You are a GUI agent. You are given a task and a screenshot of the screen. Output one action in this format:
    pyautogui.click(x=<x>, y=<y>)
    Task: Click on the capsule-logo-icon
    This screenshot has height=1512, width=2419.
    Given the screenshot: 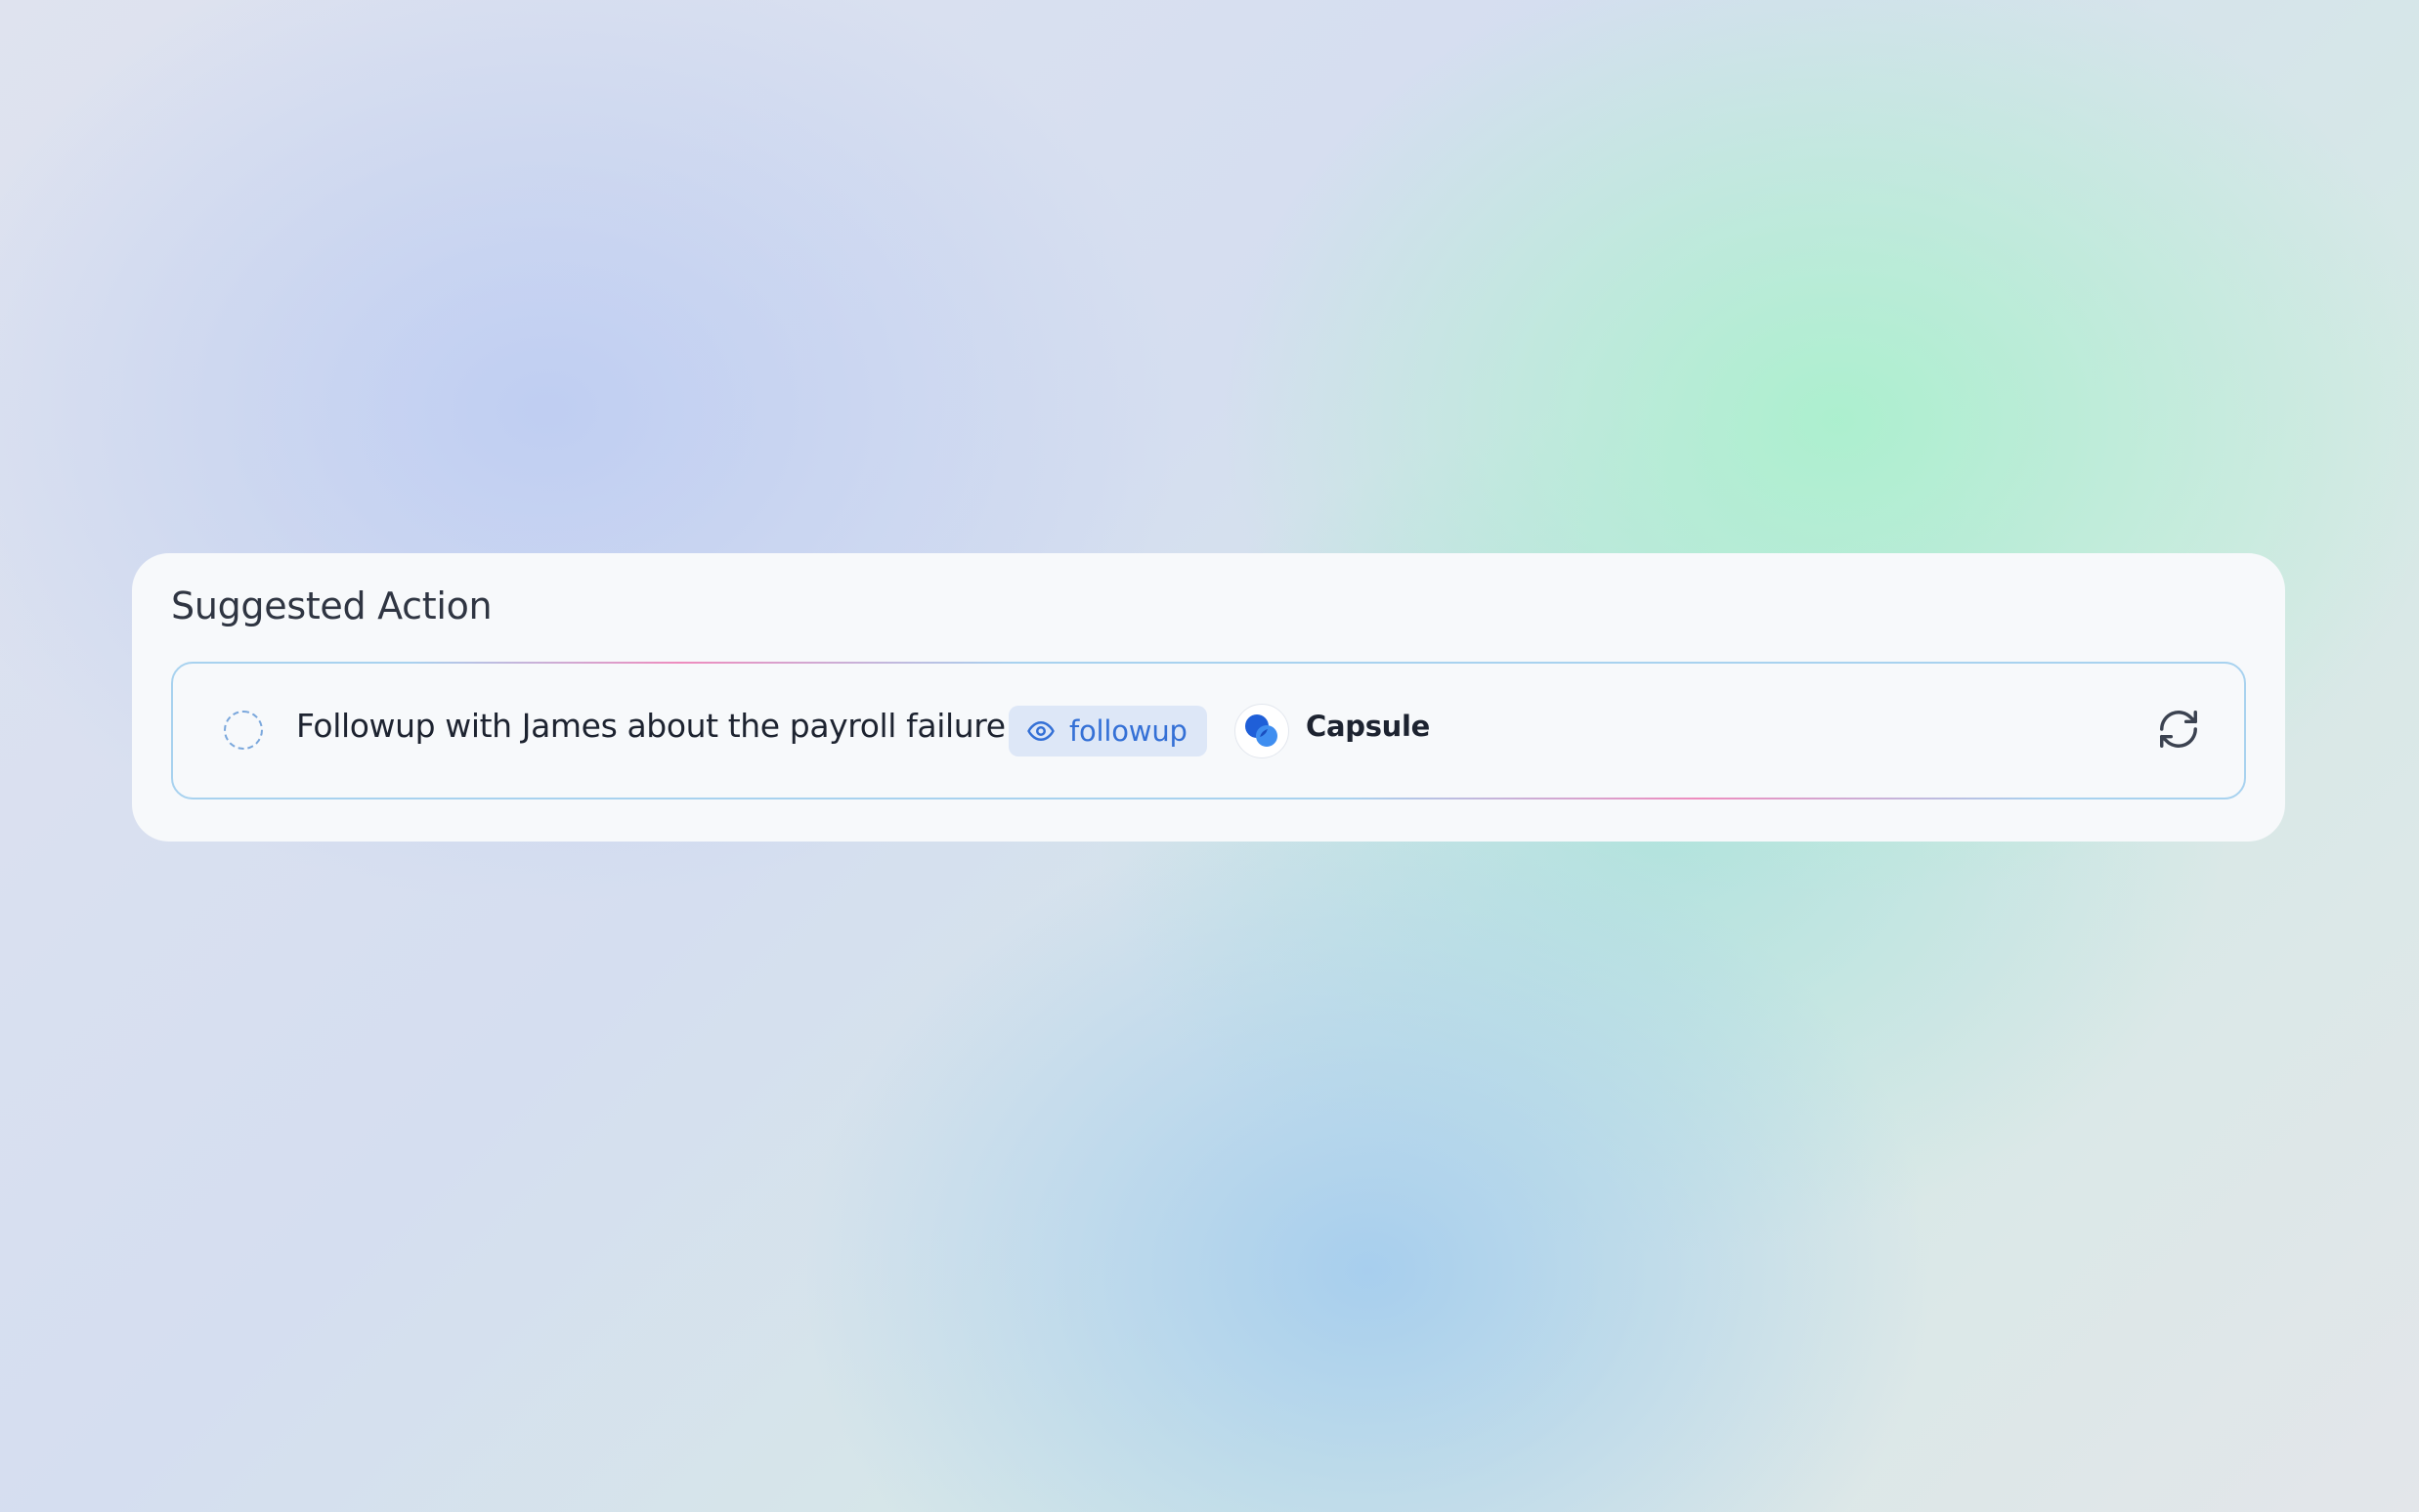 What is the action you would take?
    pyautogui.click(x=1261, y=731)
    